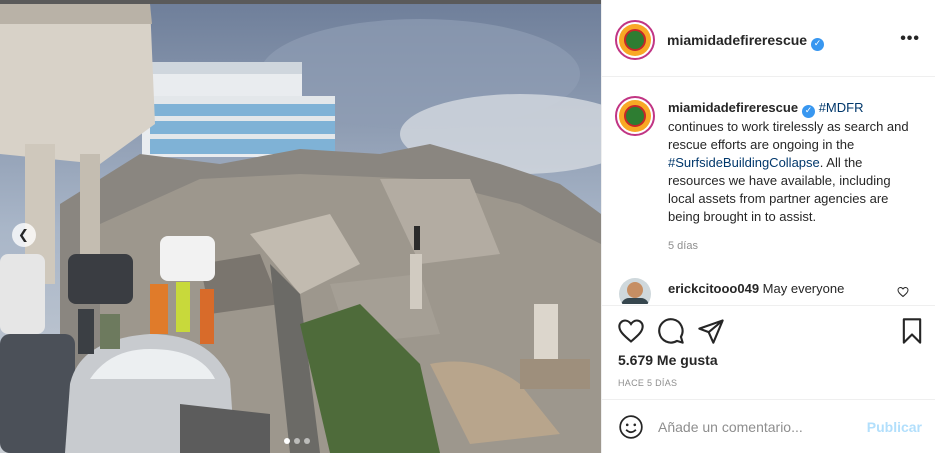 The height and width of the screenshot is (453, 935). Describe the element at coordinates (903, 293) in the screenshot. I see `comment-like-heart-icon` at that location.